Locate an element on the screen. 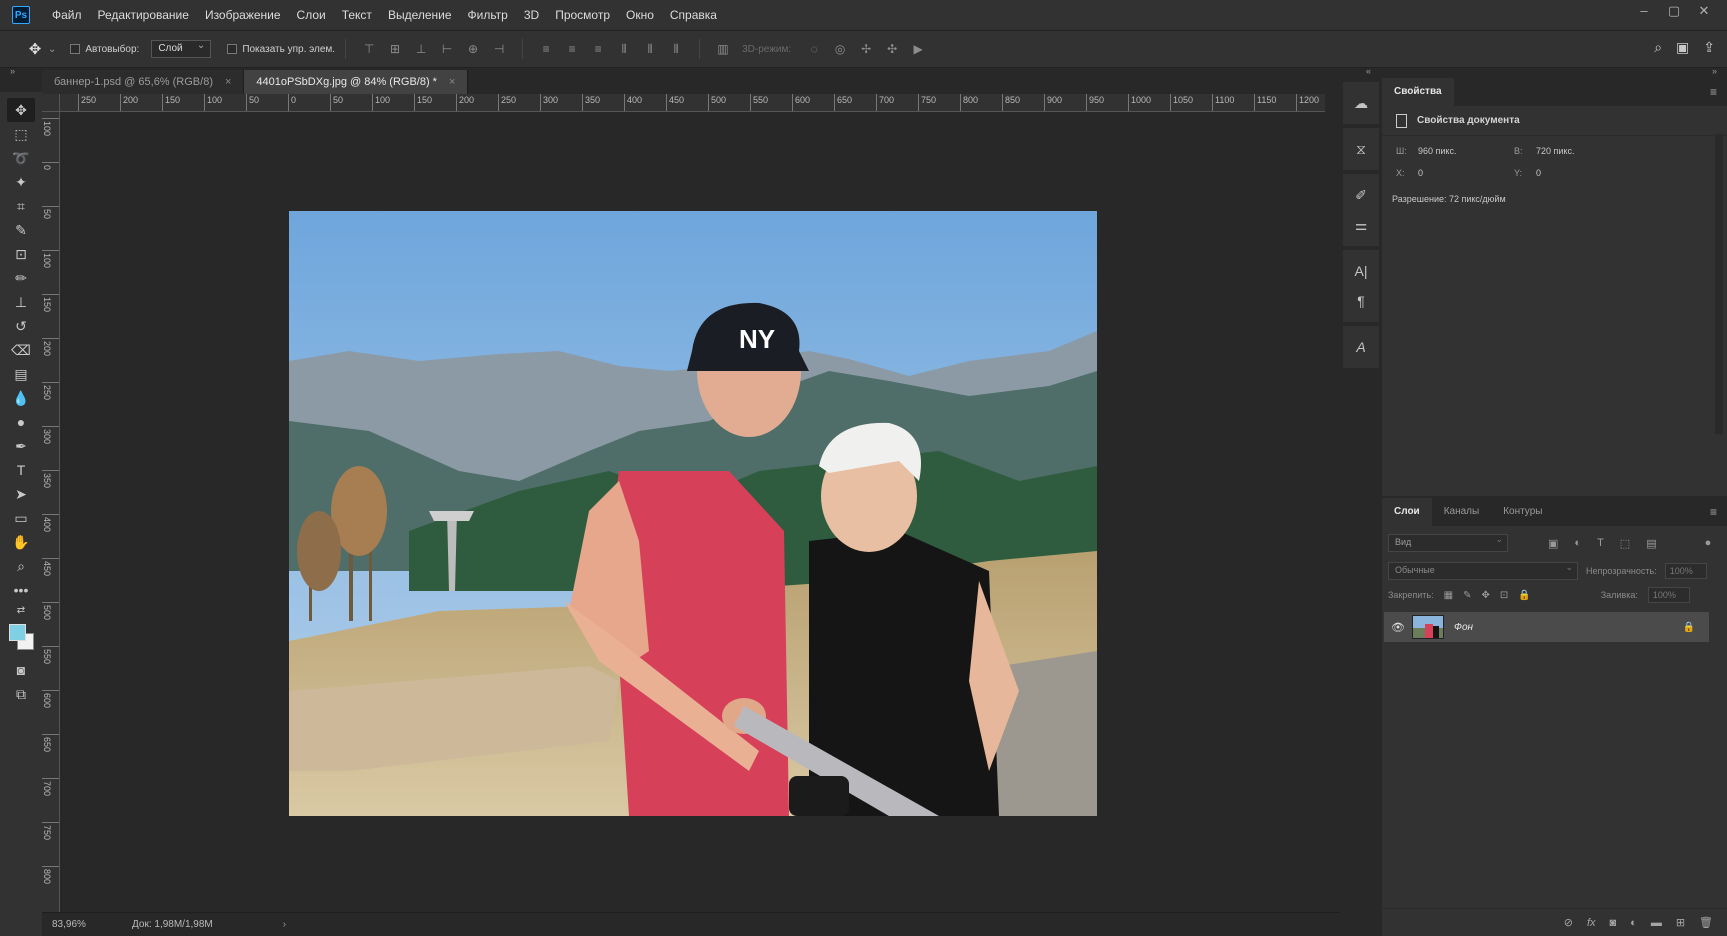  layer-style-icon: fx is located at coordinates (1591, 923).